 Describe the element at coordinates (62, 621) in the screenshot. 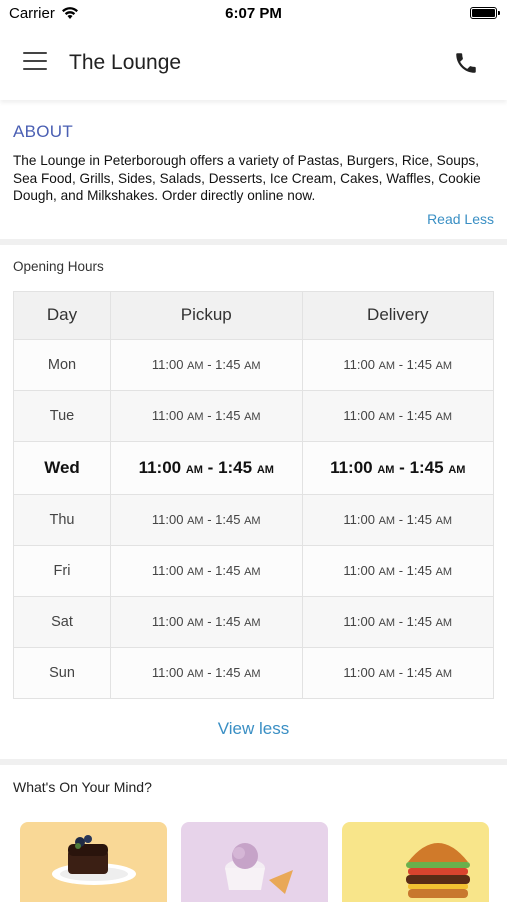

I see `day-cell: Sat` at that location.